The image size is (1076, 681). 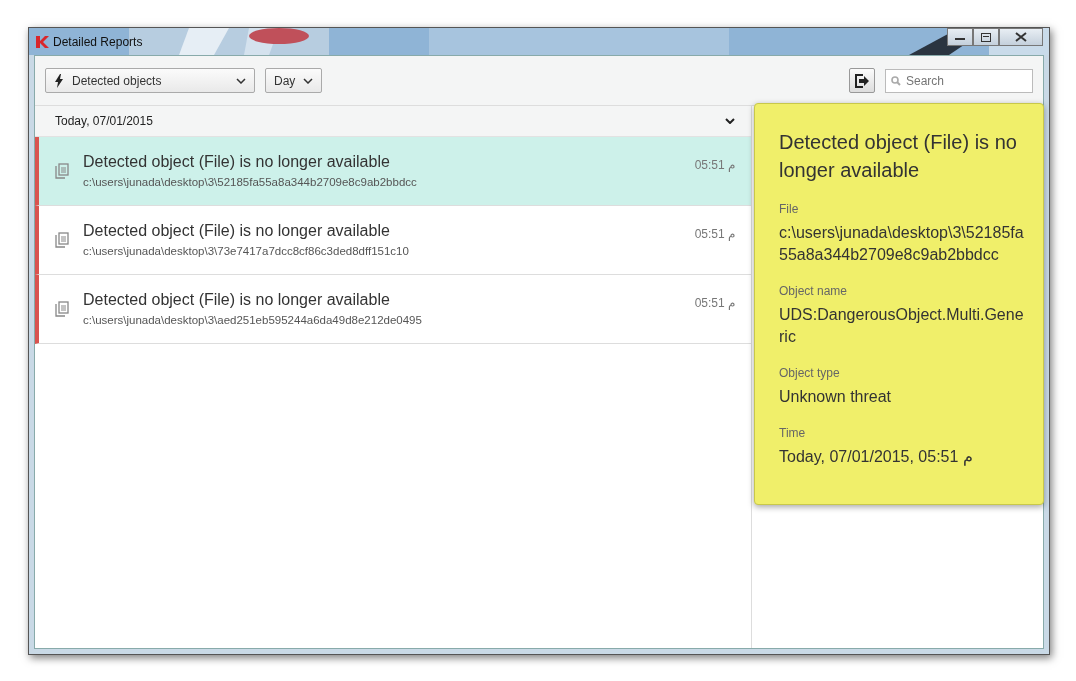 What do you see at coordinates (902, 326) in the screenshot?
I see `field-value: UDS:DangerousObject.Multi.Generic` at bounding box center [902, 326].